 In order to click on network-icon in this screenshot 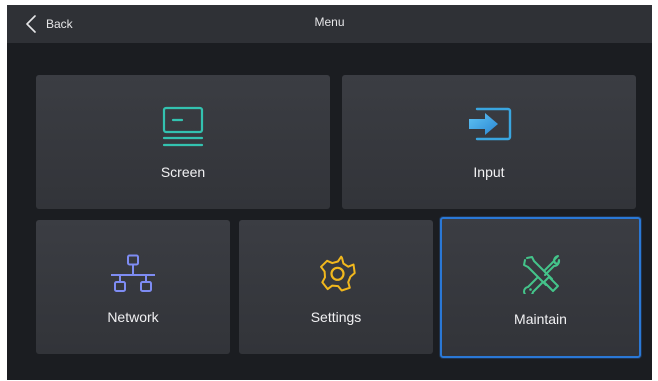, I will do `click(133, 274)`.